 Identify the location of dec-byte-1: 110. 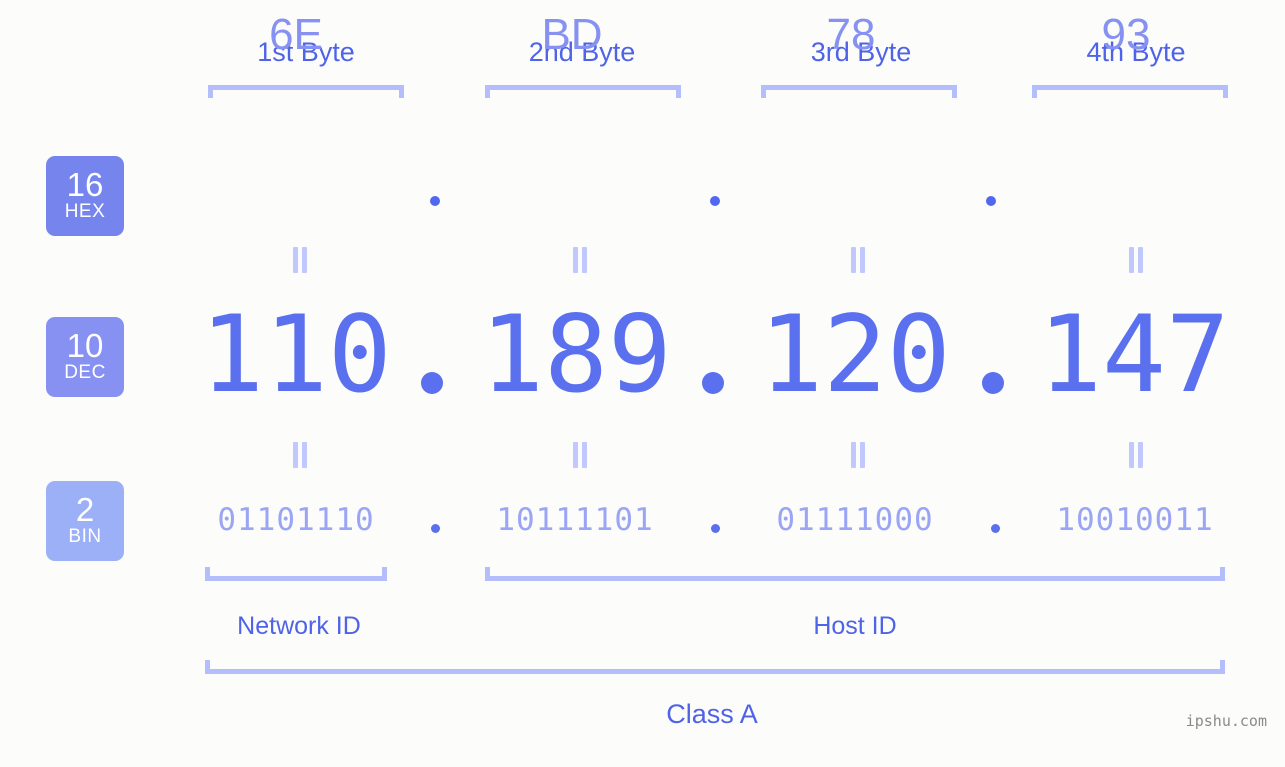
(296, 354).